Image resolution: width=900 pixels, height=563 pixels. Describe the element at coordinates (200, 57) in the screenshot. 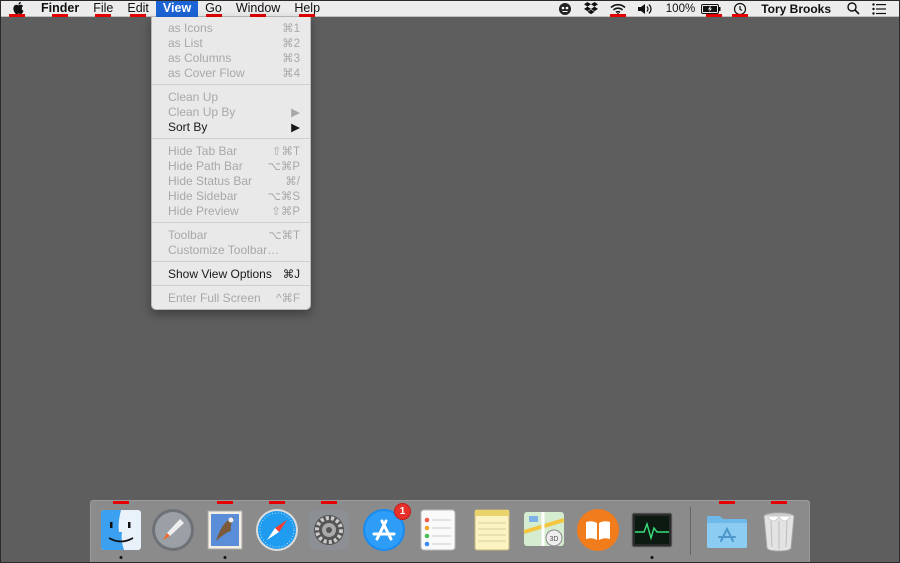

I see `menu-item-label: as Columns` at that location.